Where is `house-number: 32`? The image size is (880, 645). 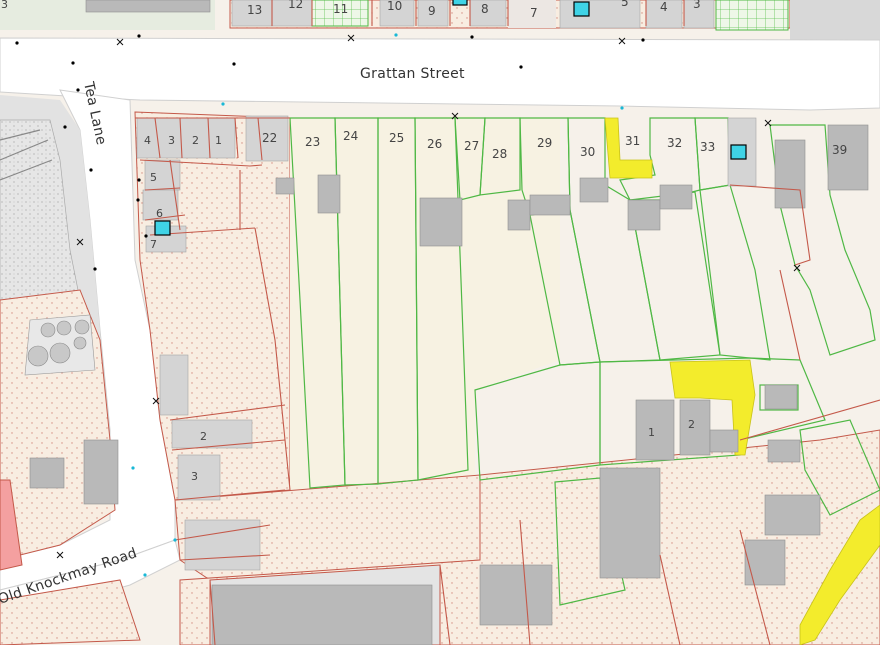 house-number: 32 is located at coordinates (674, 143).